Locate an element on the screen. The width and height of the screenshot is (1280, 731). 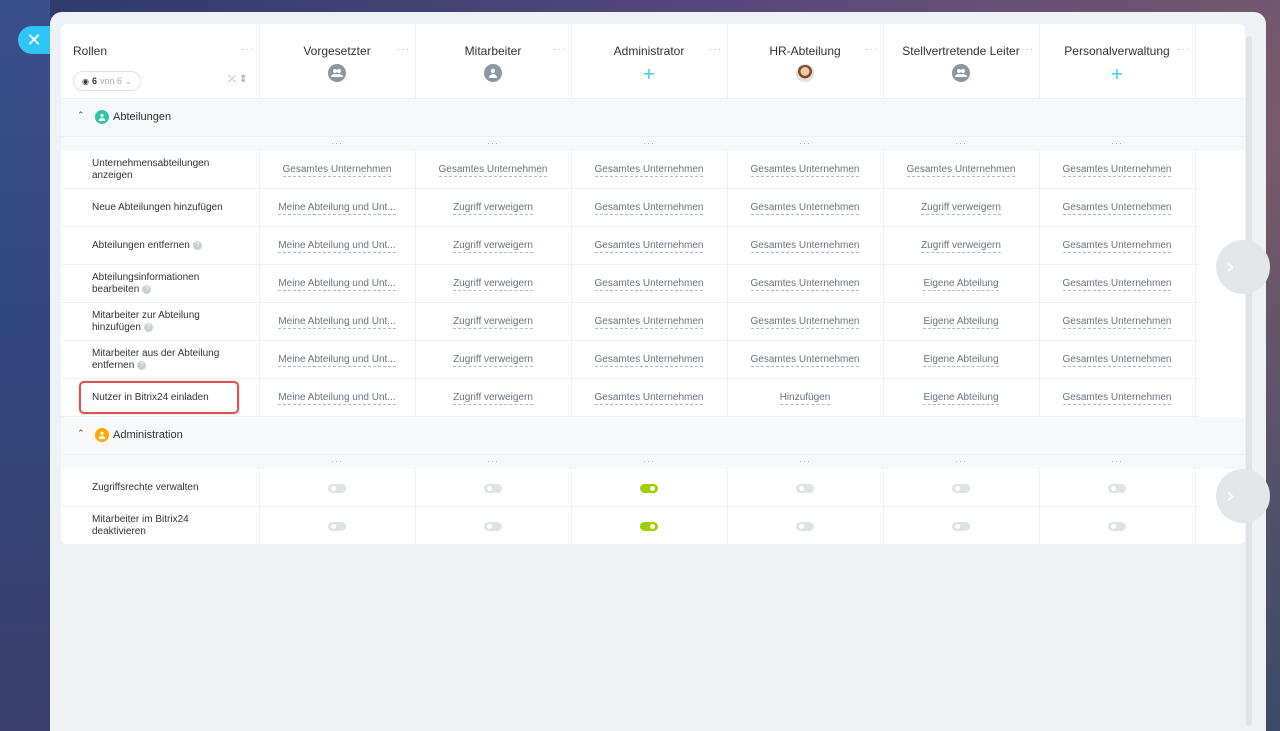
permission-value: Hinzufügen is located at coordinates (805, 398).